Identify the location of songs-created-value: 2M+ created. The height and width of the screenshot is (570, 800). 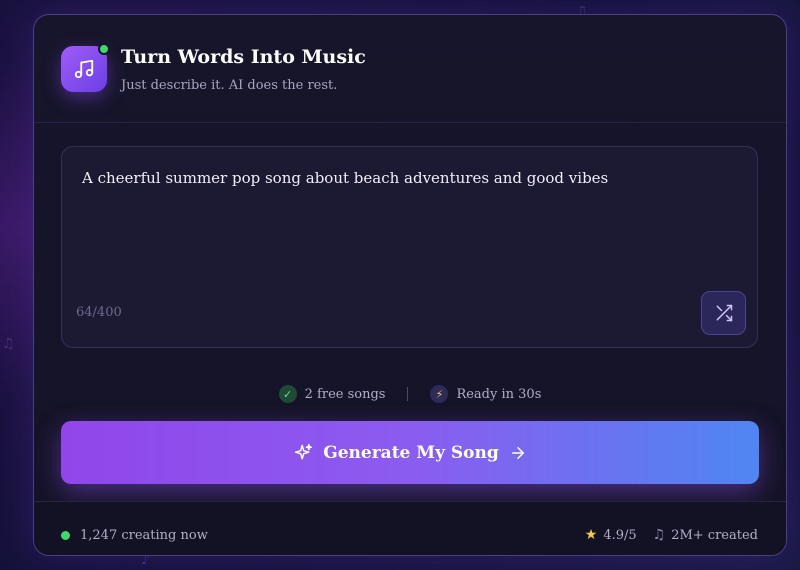
(714, 535).